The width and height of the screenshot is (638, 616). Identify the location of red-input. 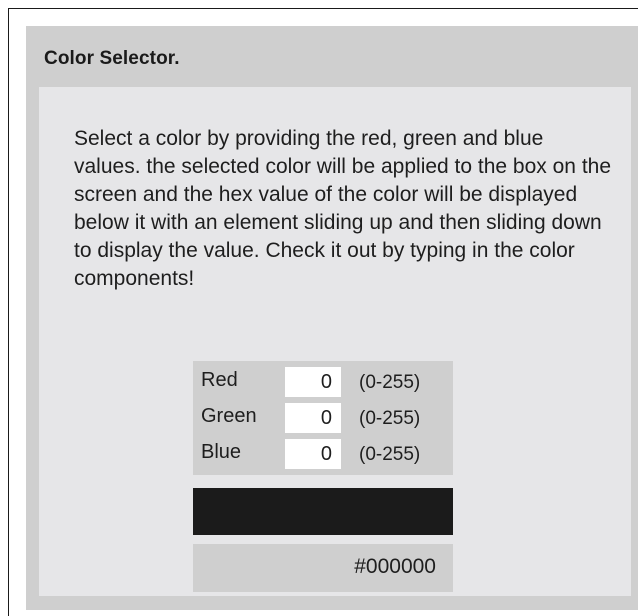
(313, 382).